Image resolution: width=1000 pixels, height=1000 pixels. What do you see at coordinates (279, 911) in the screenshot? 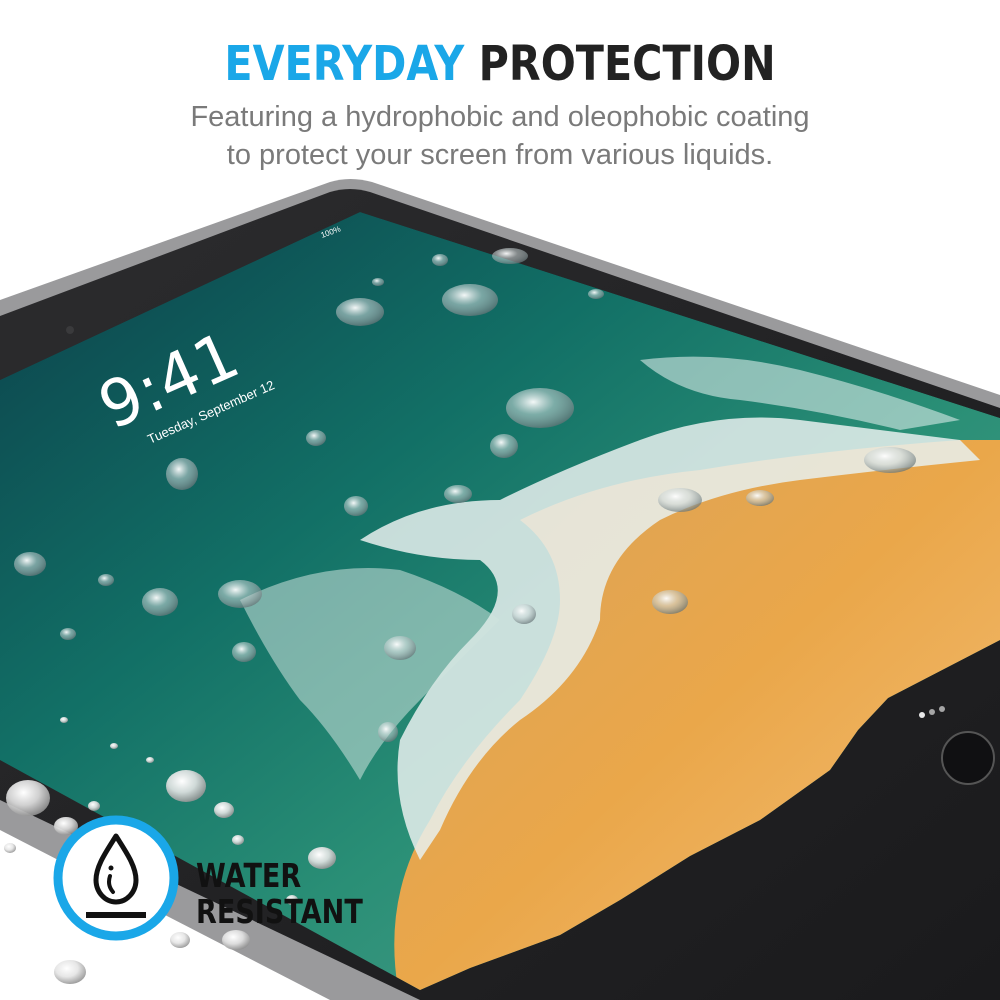
I see `badge-line-2: RESISTANT` at bounding box center [279, 911].